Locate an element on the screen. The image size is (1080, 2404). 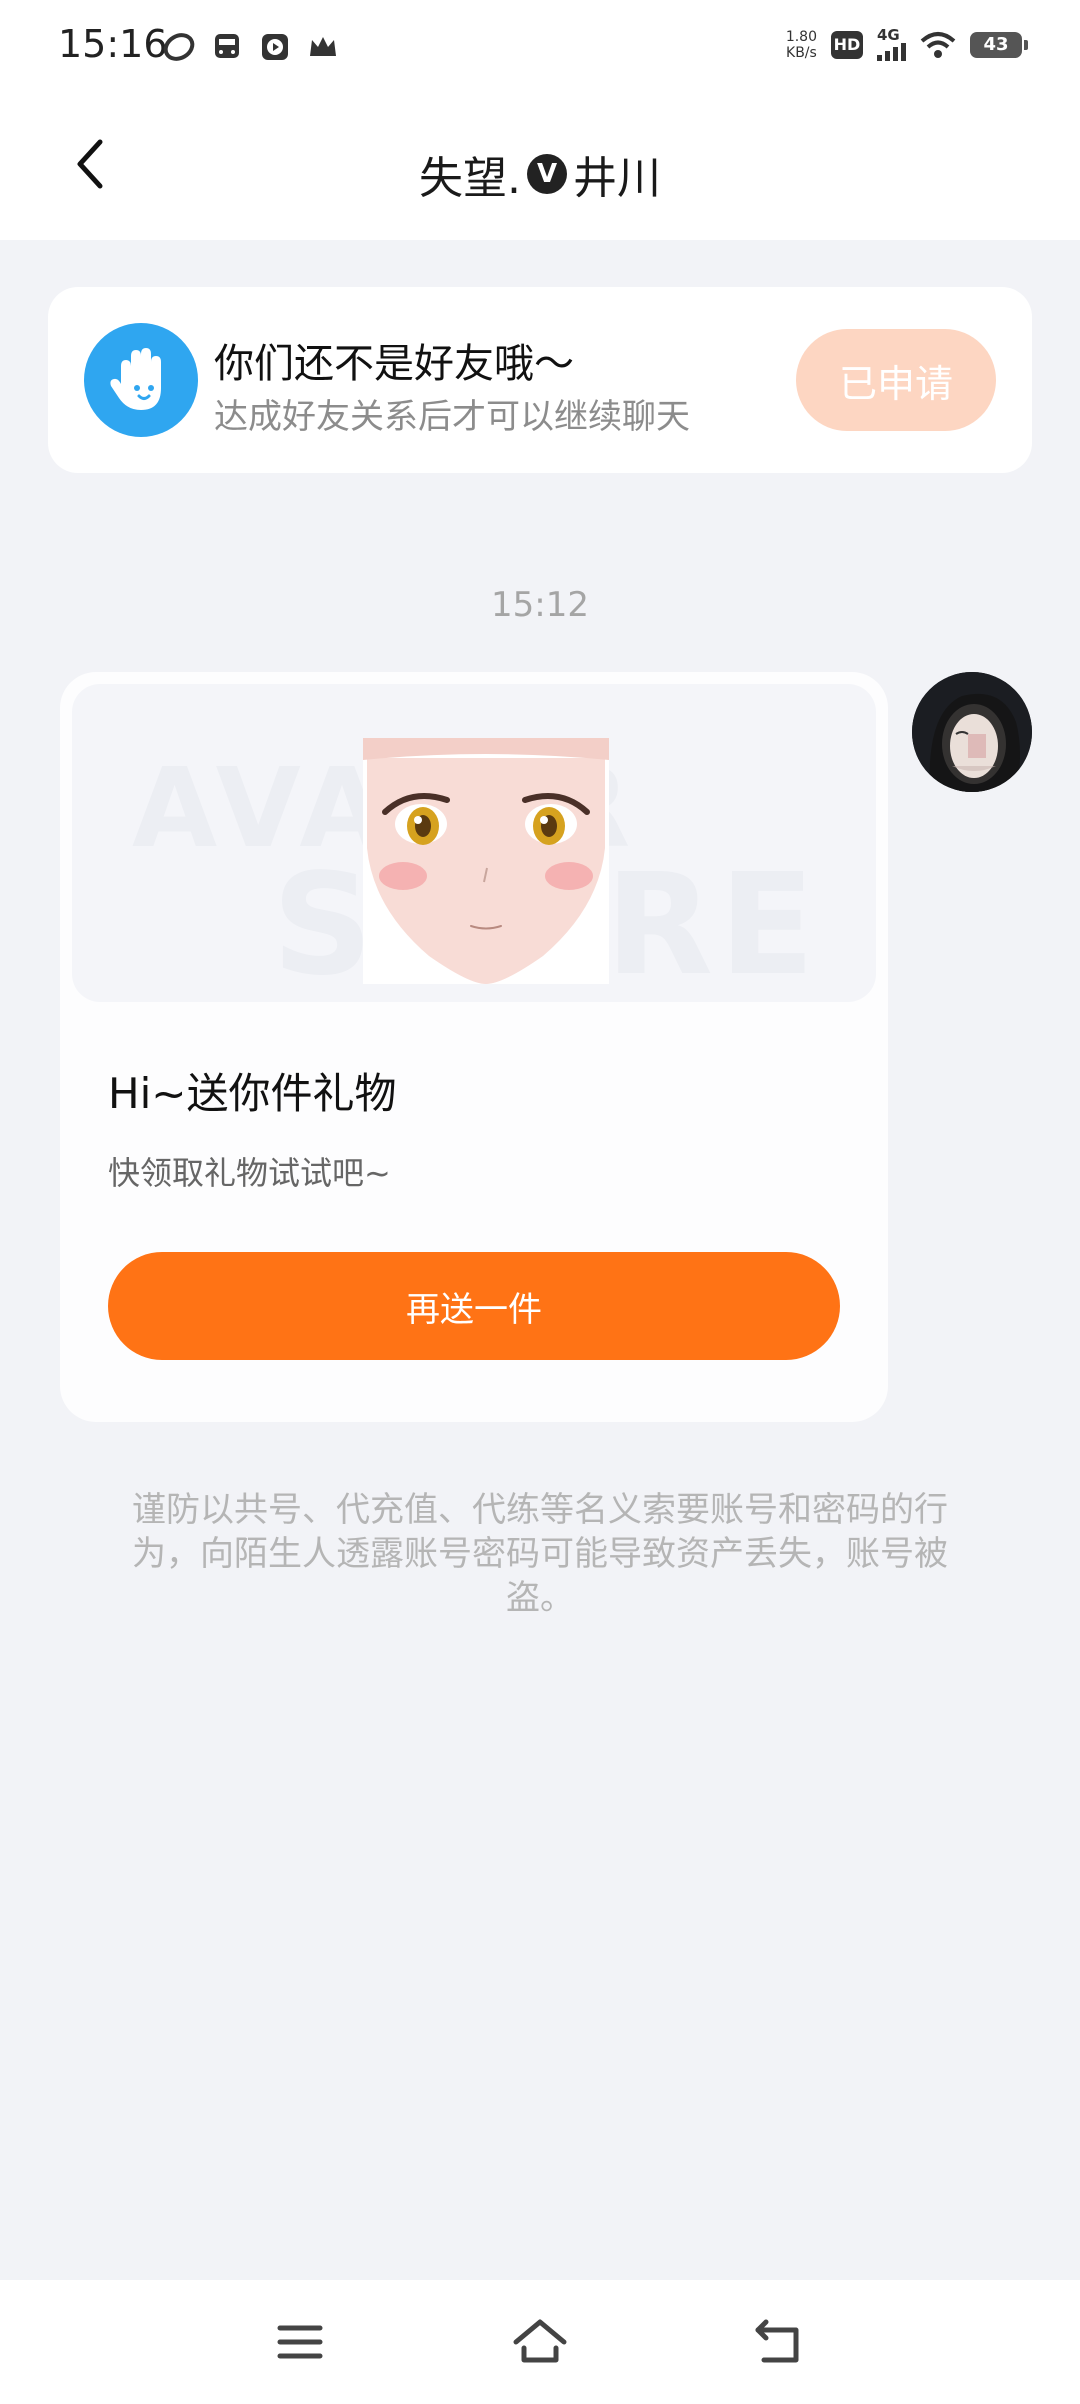
applied-button: 已申请 is located at coordinates (896, 380).